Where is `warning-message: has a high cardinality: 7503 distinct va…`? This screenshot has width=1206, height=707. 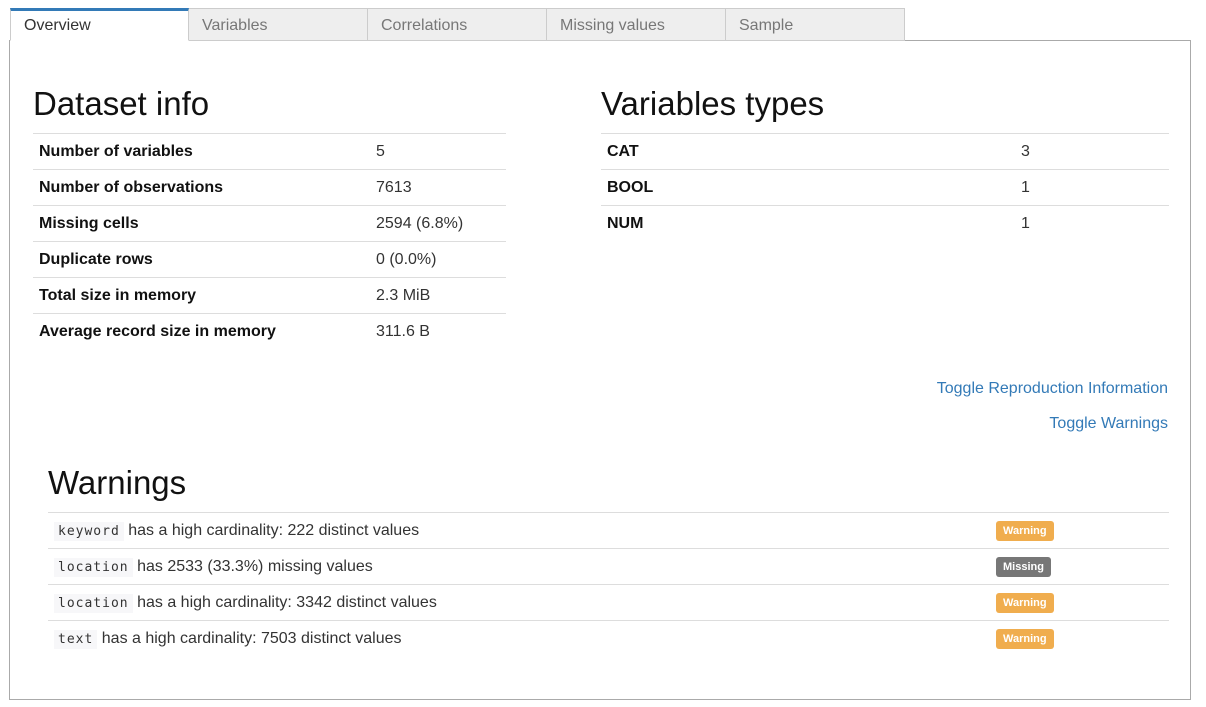 warning-message: has a high cardinality: 7503 distinct va… is located at coordinates (251, 638).